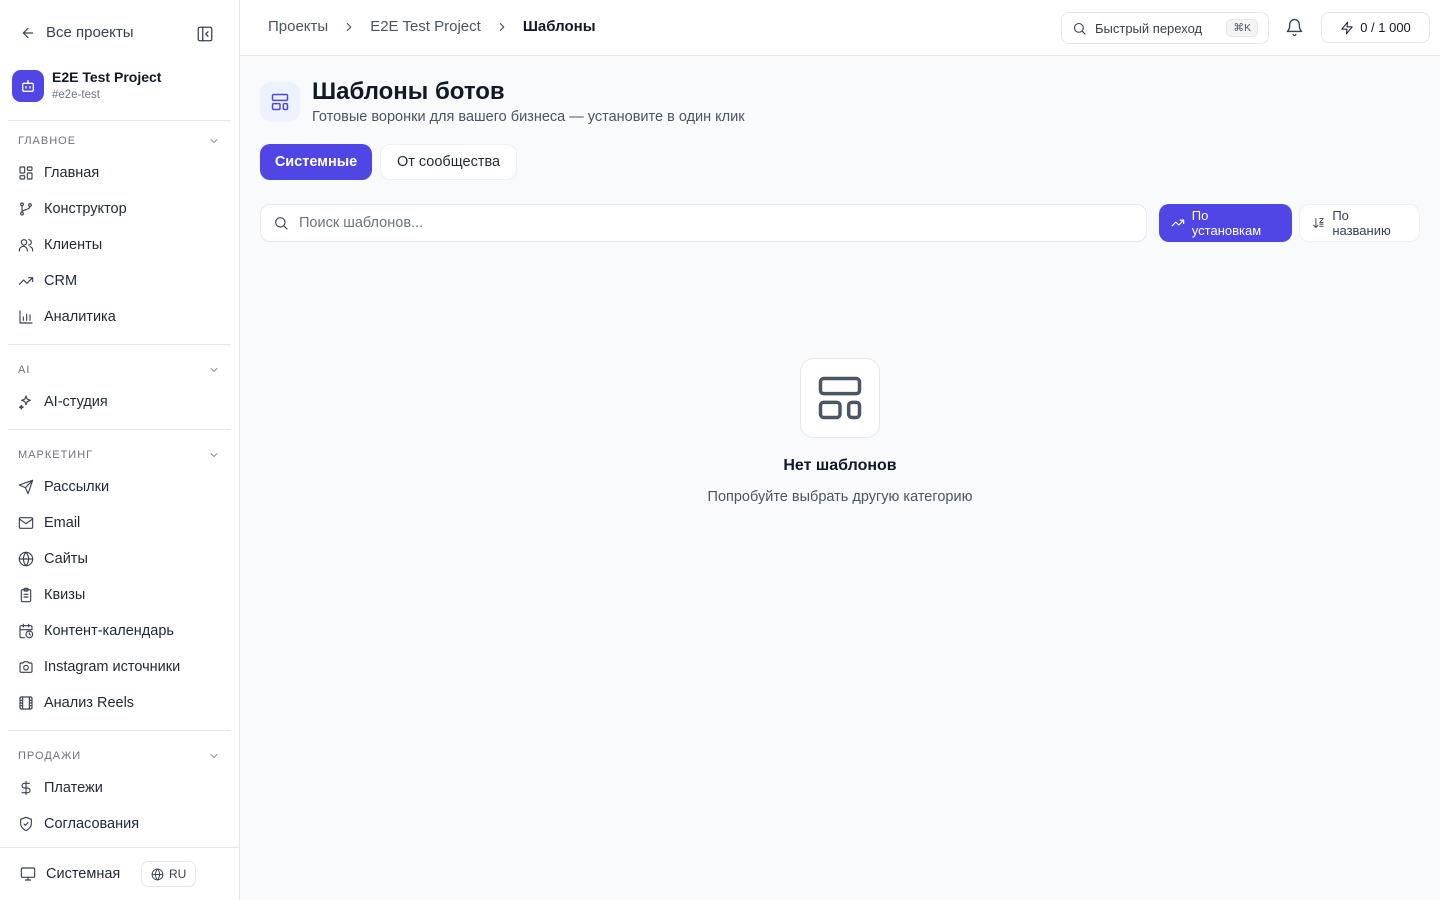 This screenshot has height=900, width=1440. What do you see at coordinates (26, 173) in the screenshot?
I see `layout-grid-icon` at bounding box center [26, 173].